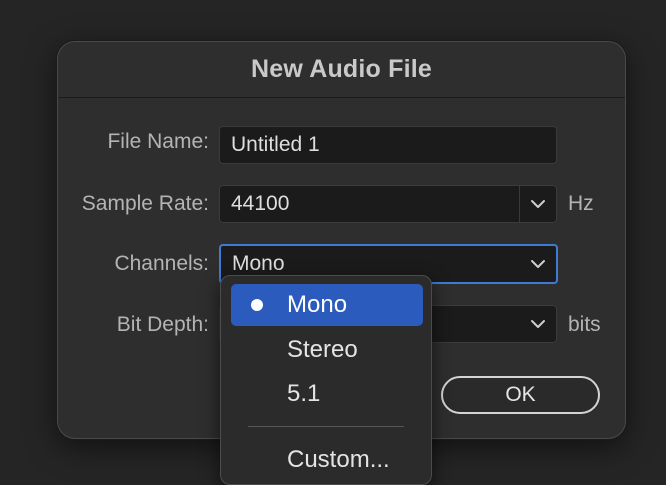 The height and width of the screenshot is (485, 666). I want to click on menu-divider, so click(326, 426).